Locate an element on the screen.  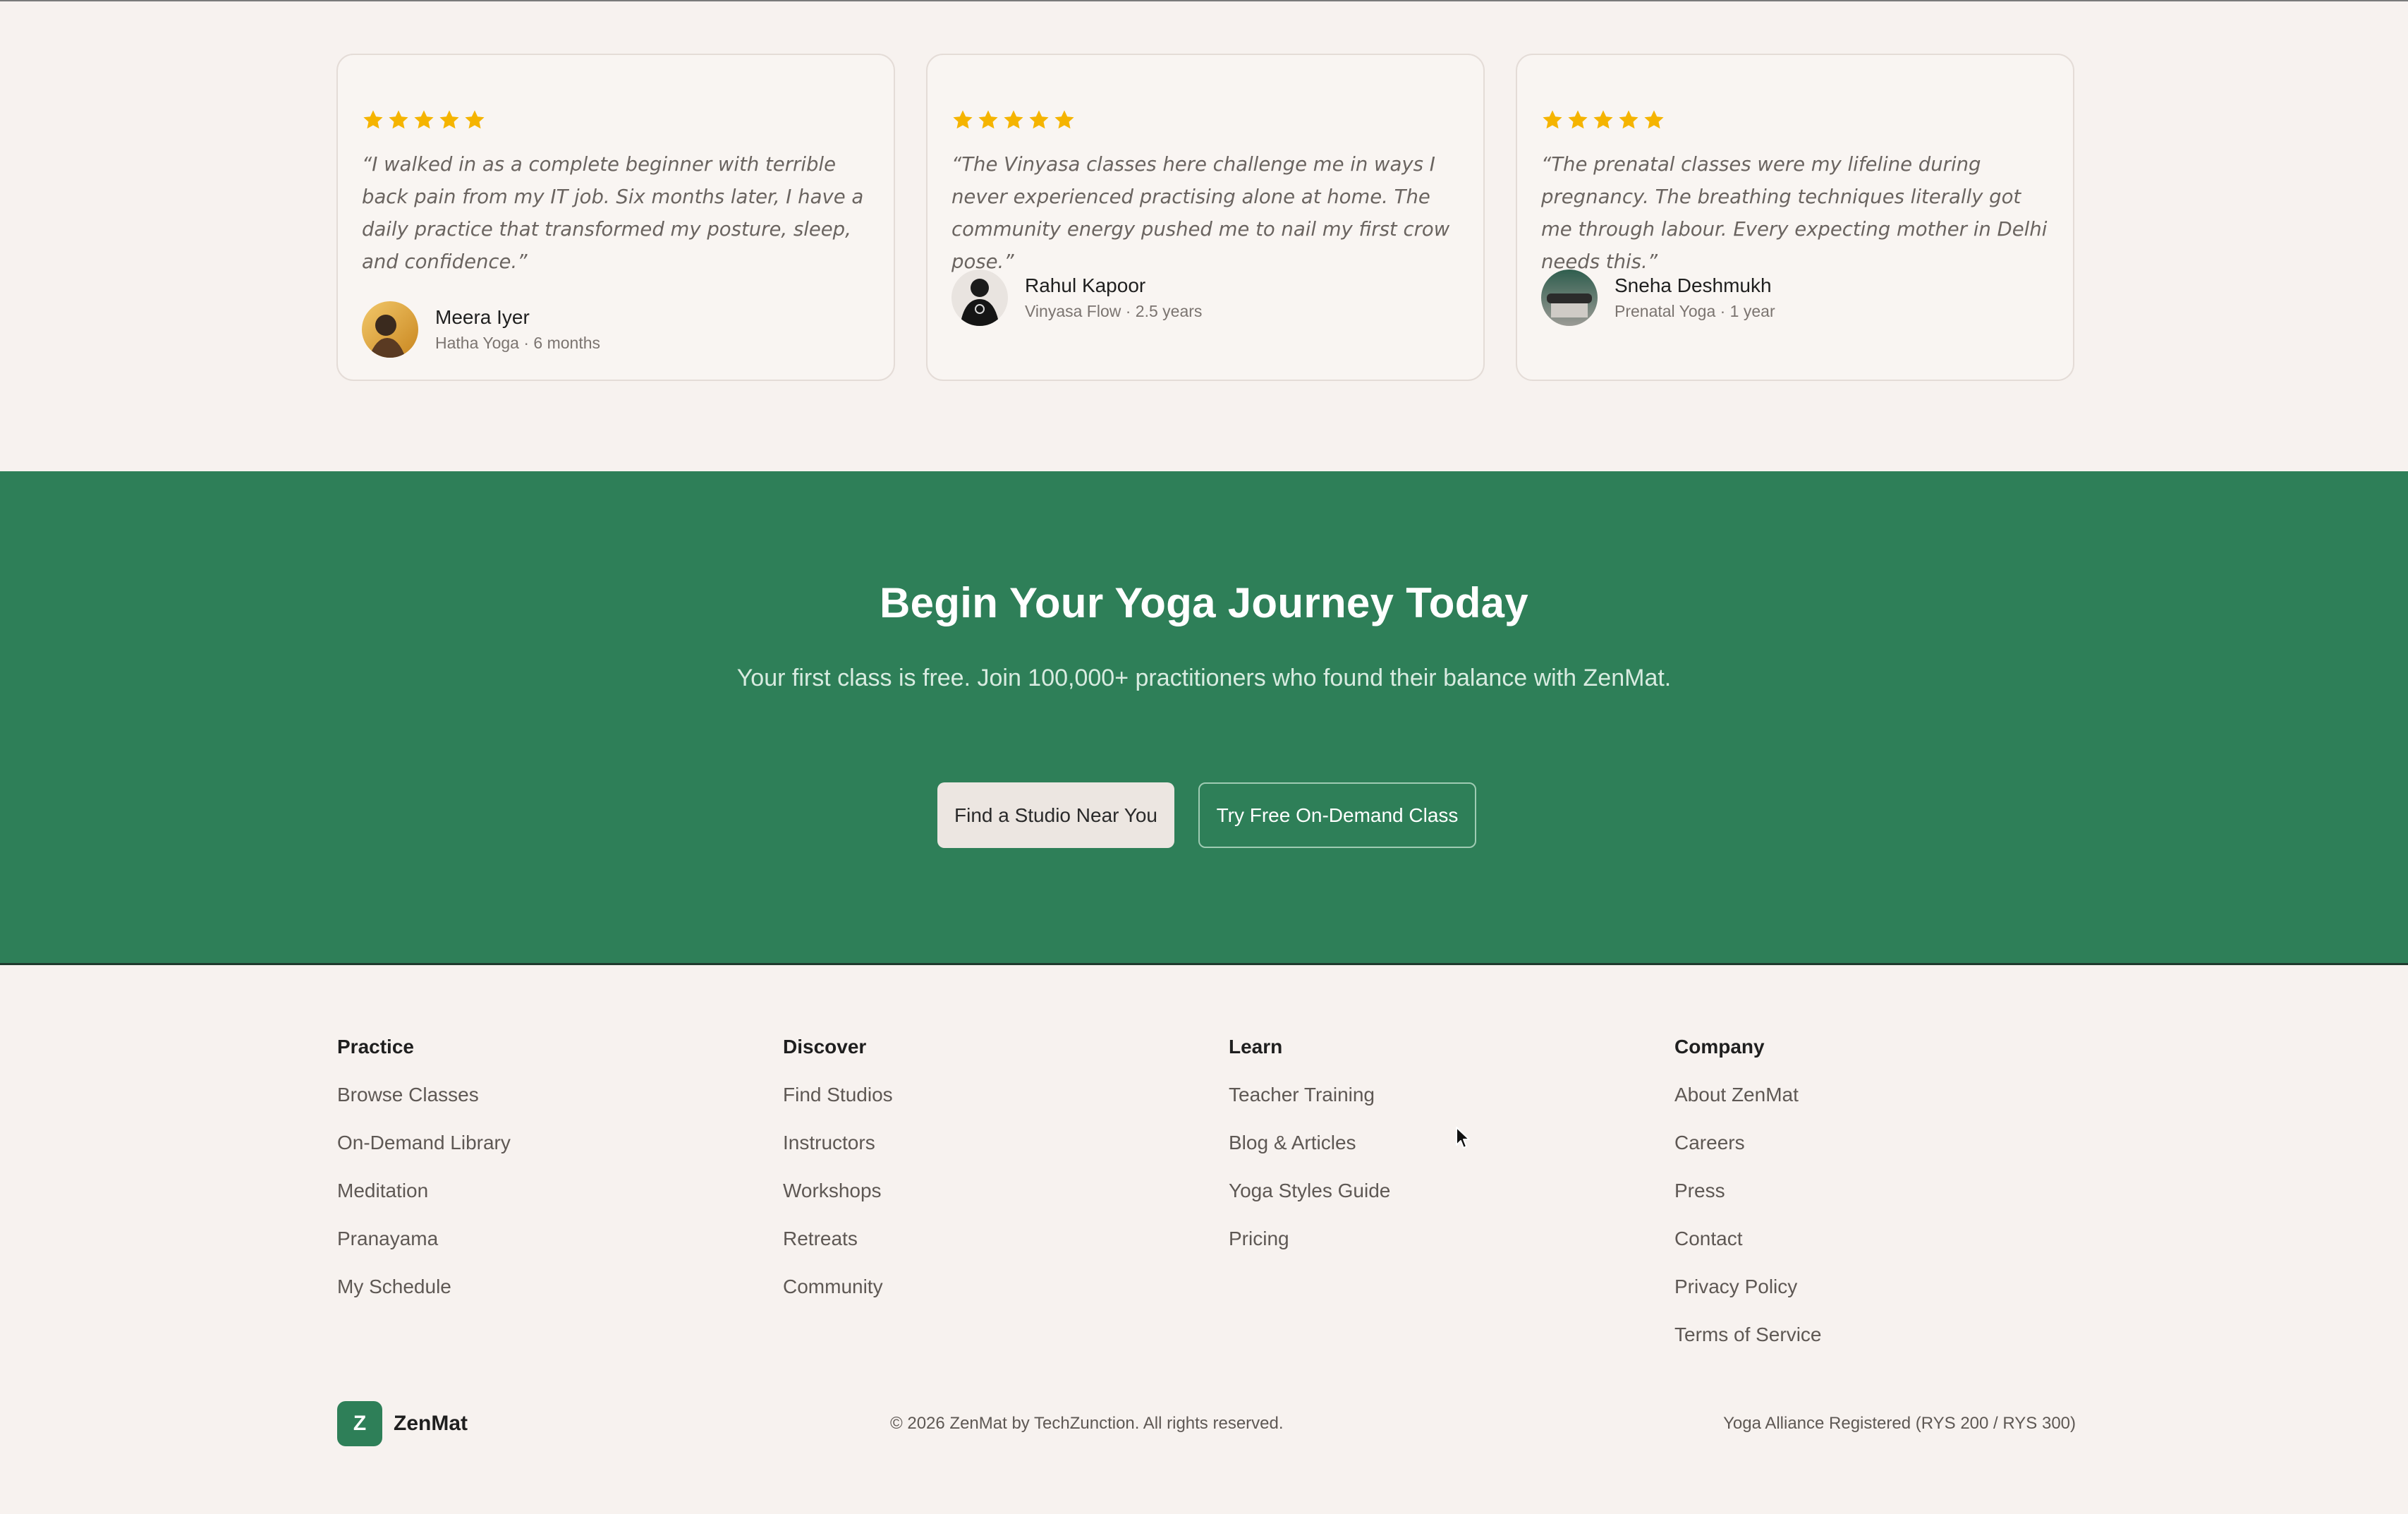
author-name: Meera Iyer is located at coordinates (483, 317).